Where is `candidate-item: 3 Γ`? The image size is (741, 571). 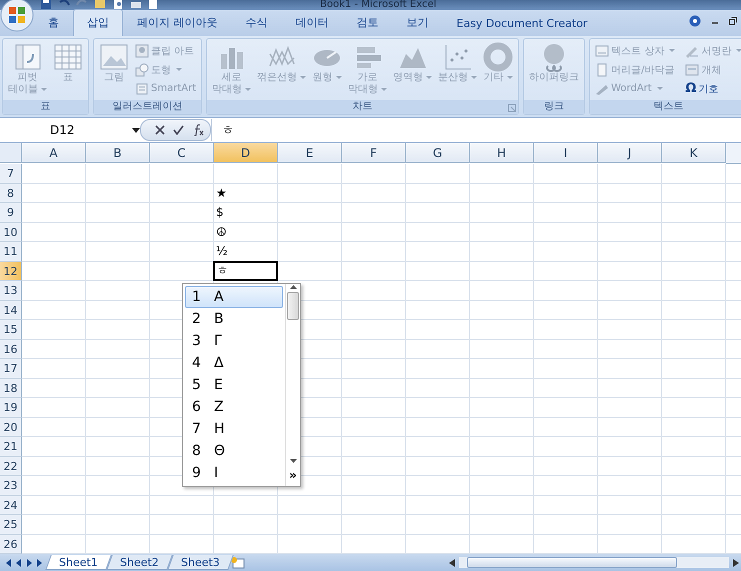 candidate-item: 3 Γ is located at coordinates (234, 341).